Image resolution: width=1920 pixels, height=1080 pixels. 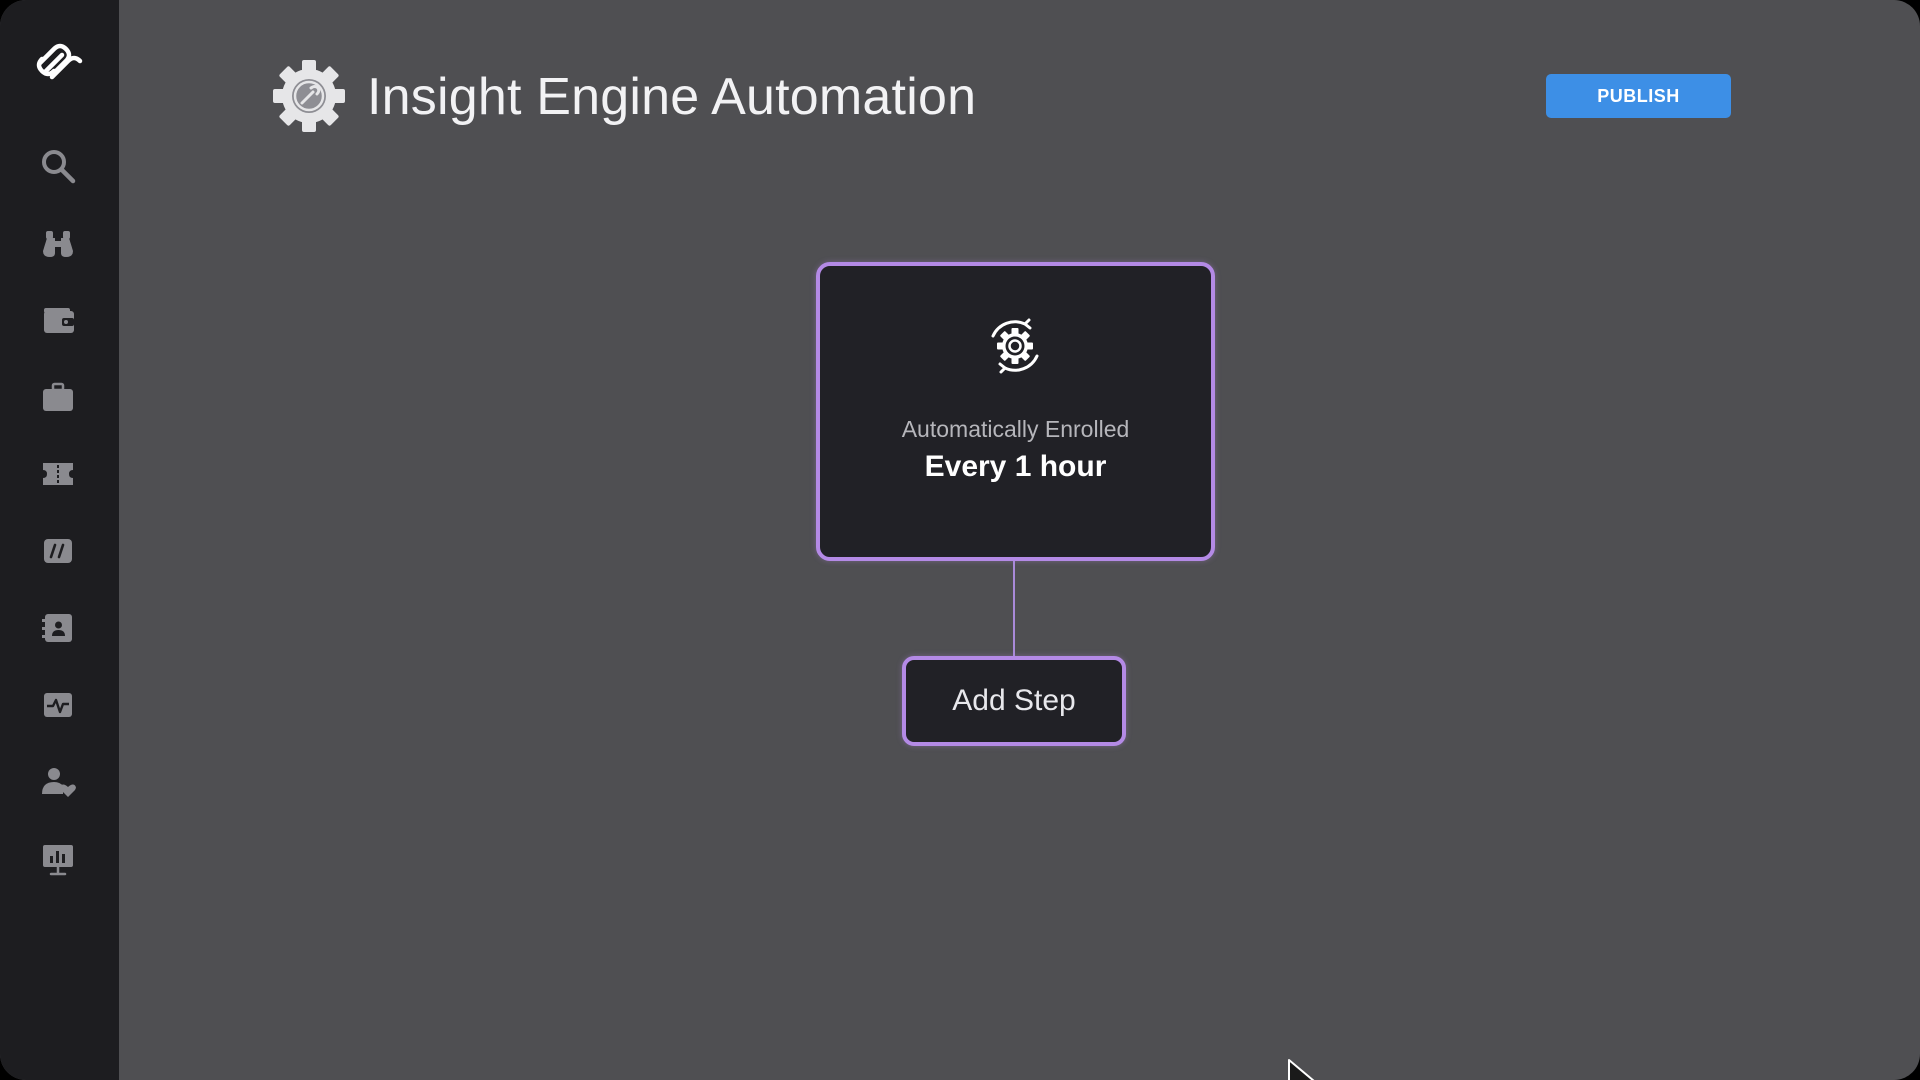 I want to click on nav-slash, so click(x=58, y=551).